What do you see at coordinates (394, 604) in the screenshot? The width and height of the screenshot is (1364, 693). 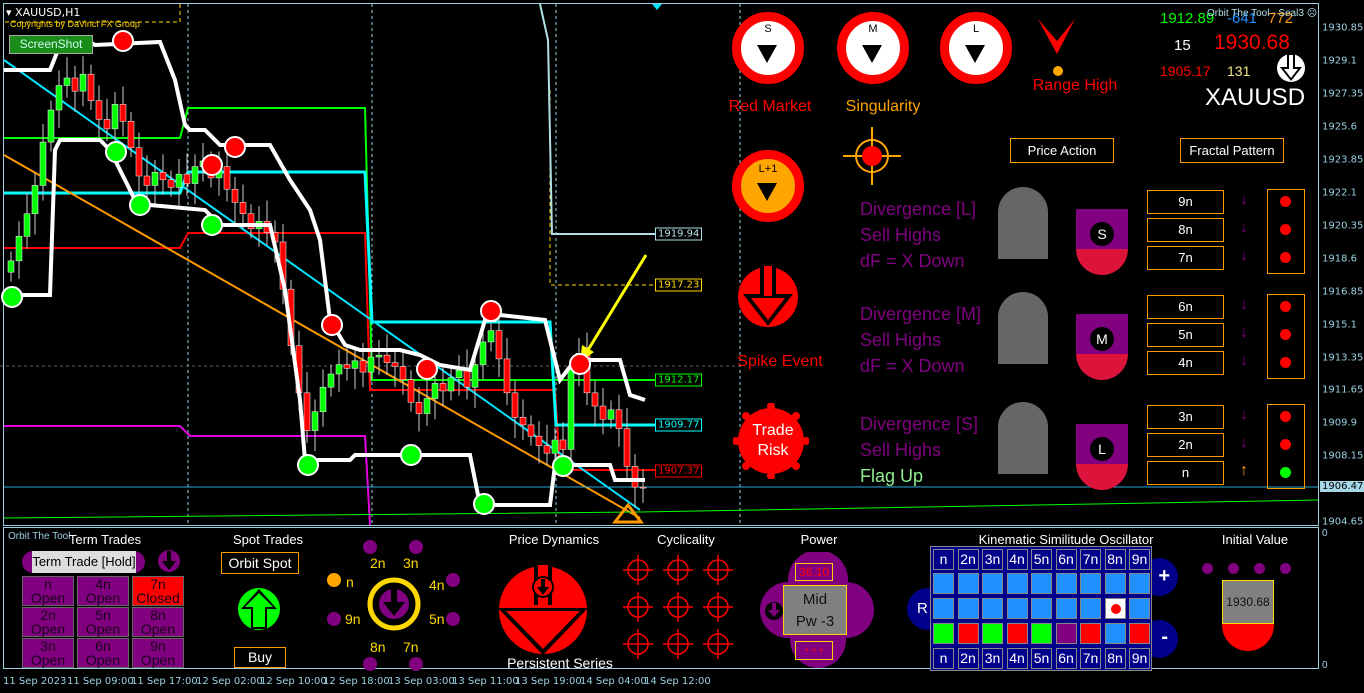 I see `orbit-center-down-icon` at bounding box center [394, 604].